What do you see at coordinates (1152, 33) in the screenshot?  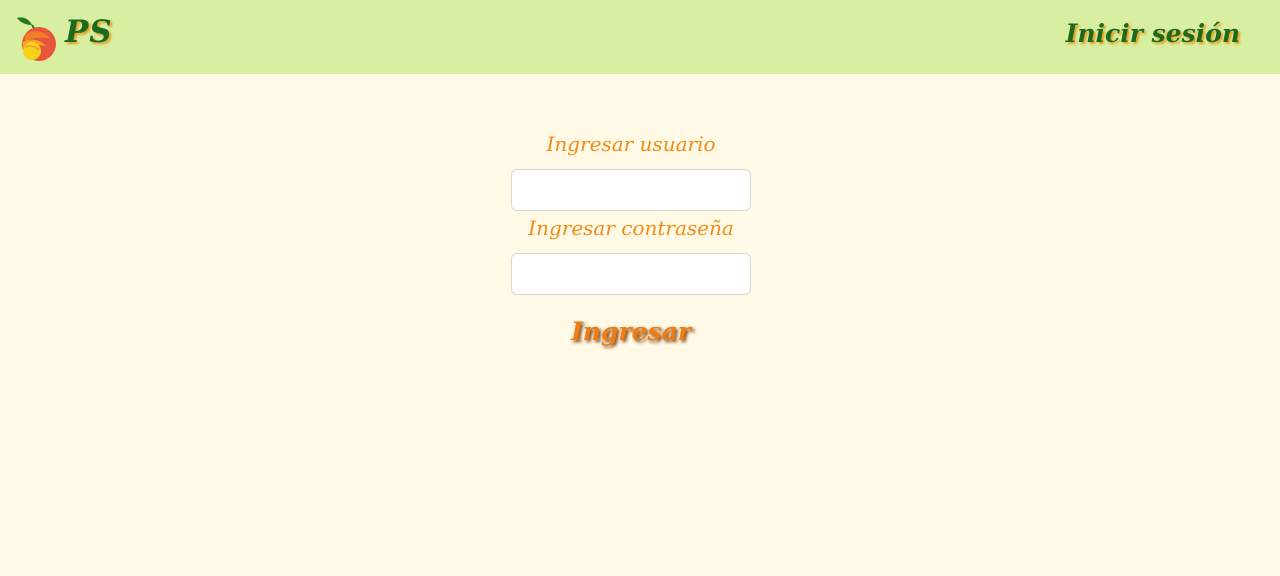 I see `page-title: Inicir sesión` at bounding box center [1152, 33].